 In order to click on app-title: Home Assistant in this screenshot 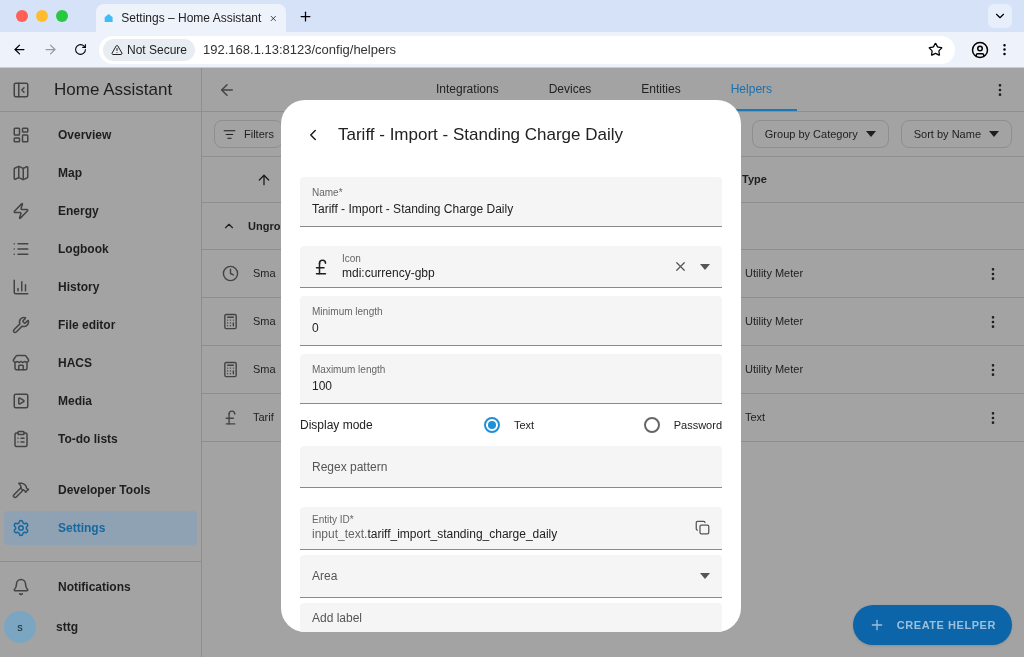, I will do `click(113, 89)`.